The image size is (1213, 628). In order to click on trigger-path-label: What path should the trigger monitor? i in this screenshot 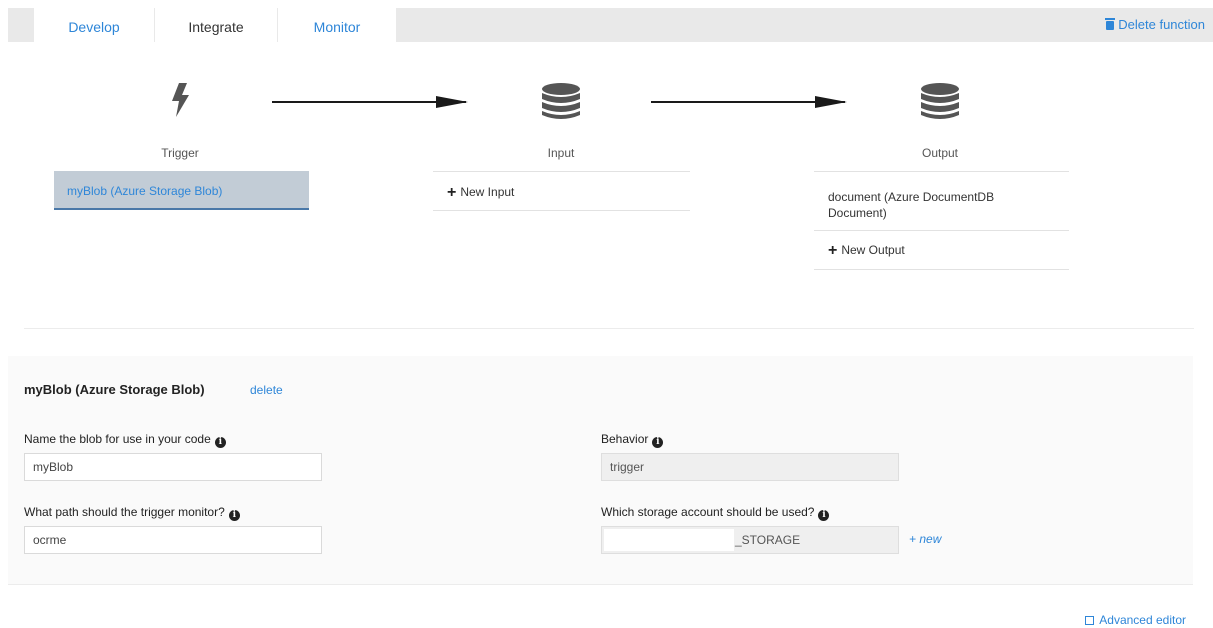, I will do `click(132, 513)`.